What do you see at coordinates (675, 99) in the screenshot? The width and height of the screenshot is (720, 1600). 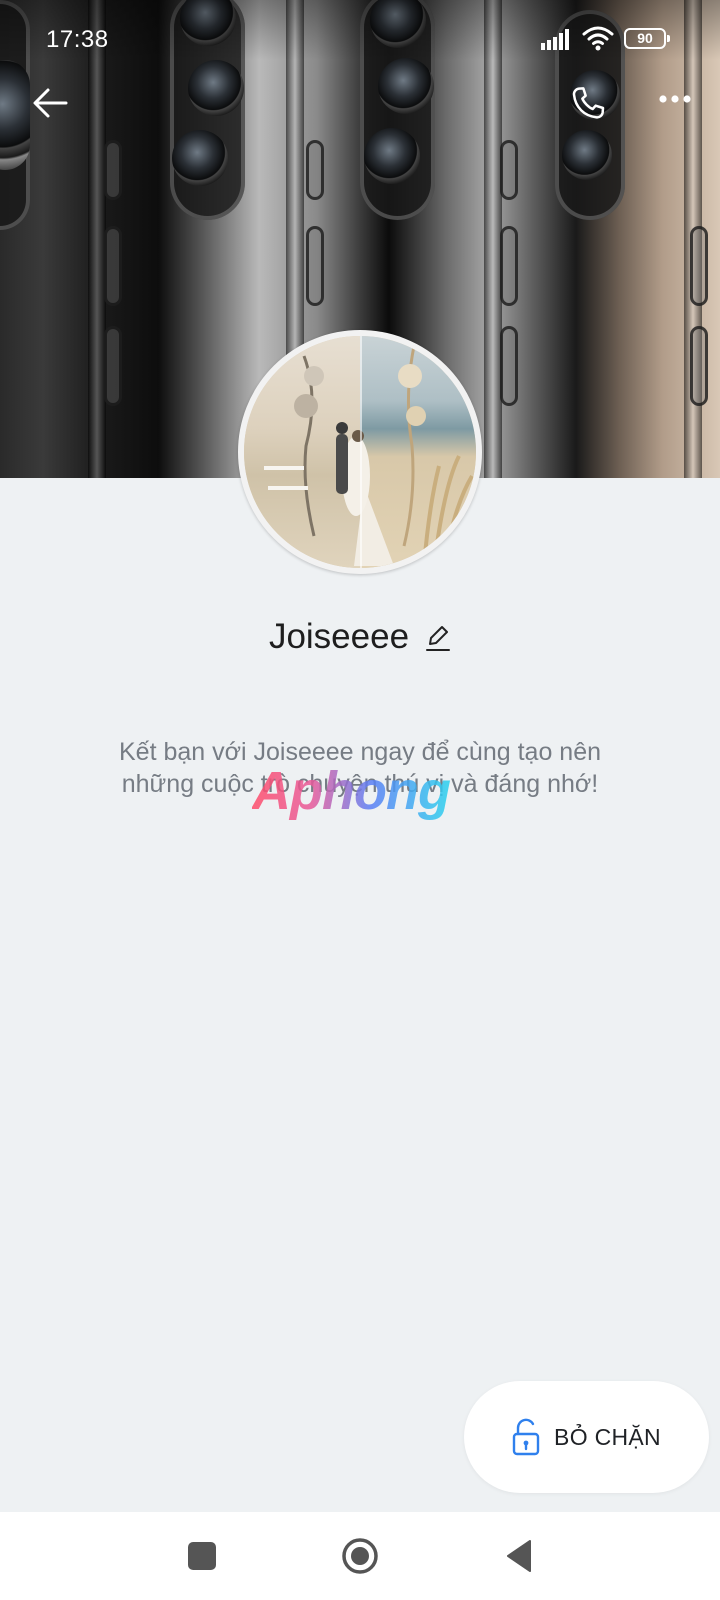 I see `more-horizontal-icon` at bounding box center [675, 99].